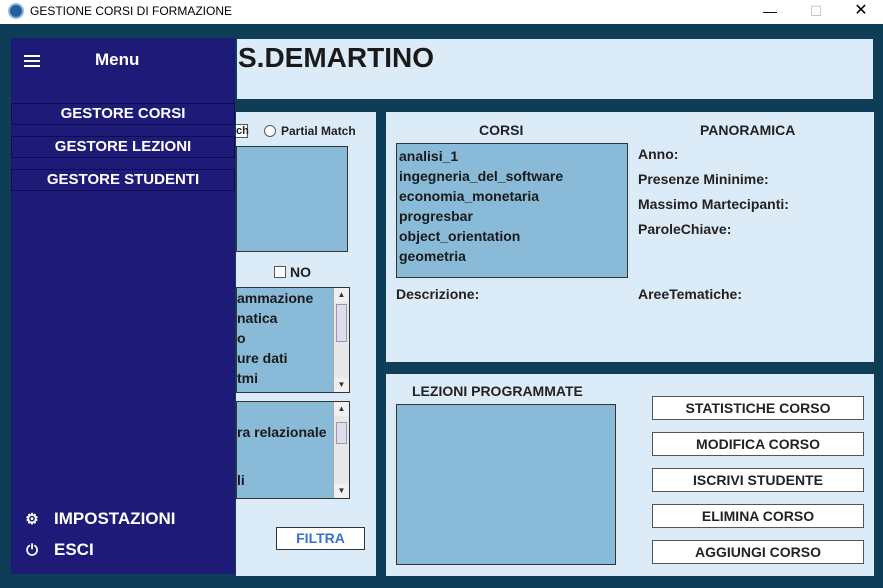 The height and width of the screenshot is (588, 883). I want to click on impostazioni-label: IMPOSTAZIONI, so click(115, 518).